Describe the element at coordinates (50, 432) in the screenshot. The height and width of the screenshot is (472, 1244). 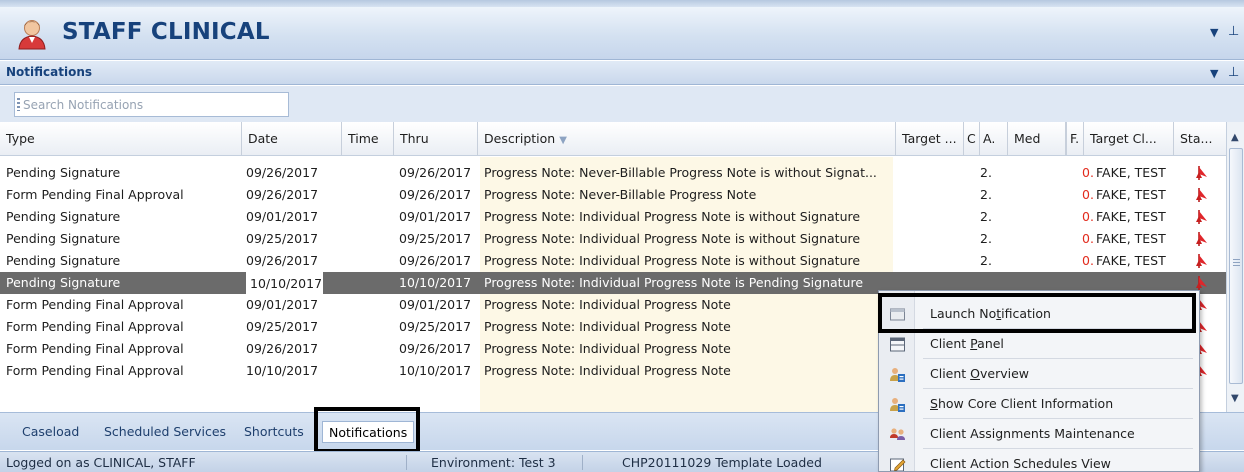
I see `tab-caseload: Caseload` at that location.